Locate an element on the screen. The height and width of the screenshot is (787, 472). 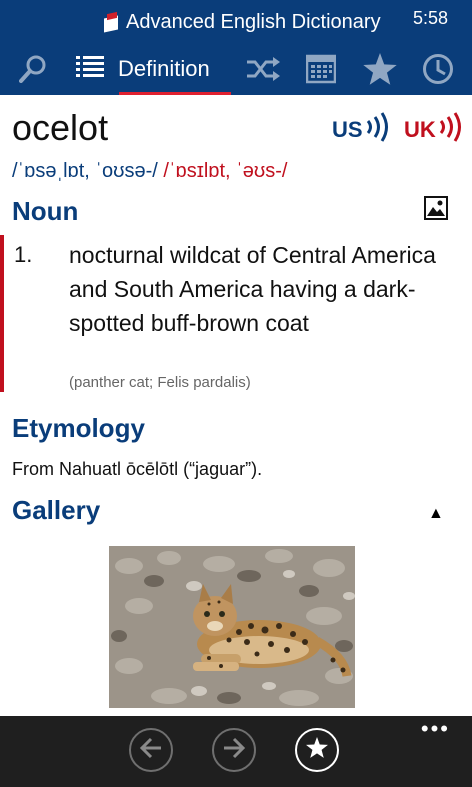
audio-us-label: US is located at coordinates (347, 129).